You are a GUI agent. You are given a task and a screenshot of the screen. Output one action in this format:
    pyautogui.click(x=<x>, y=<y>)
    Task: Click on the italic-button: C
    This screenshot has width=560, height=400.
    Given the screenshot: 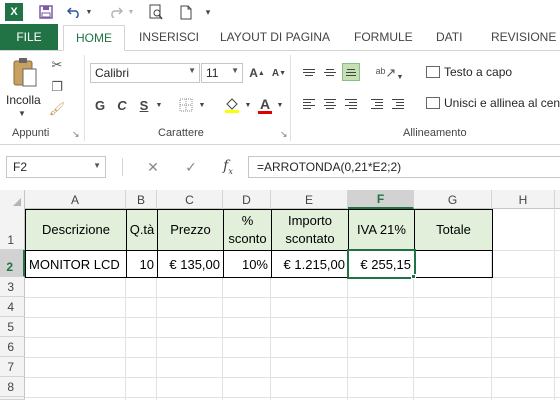 What is the action you would take?
    pyautogui.click(x=122, y=105)
    